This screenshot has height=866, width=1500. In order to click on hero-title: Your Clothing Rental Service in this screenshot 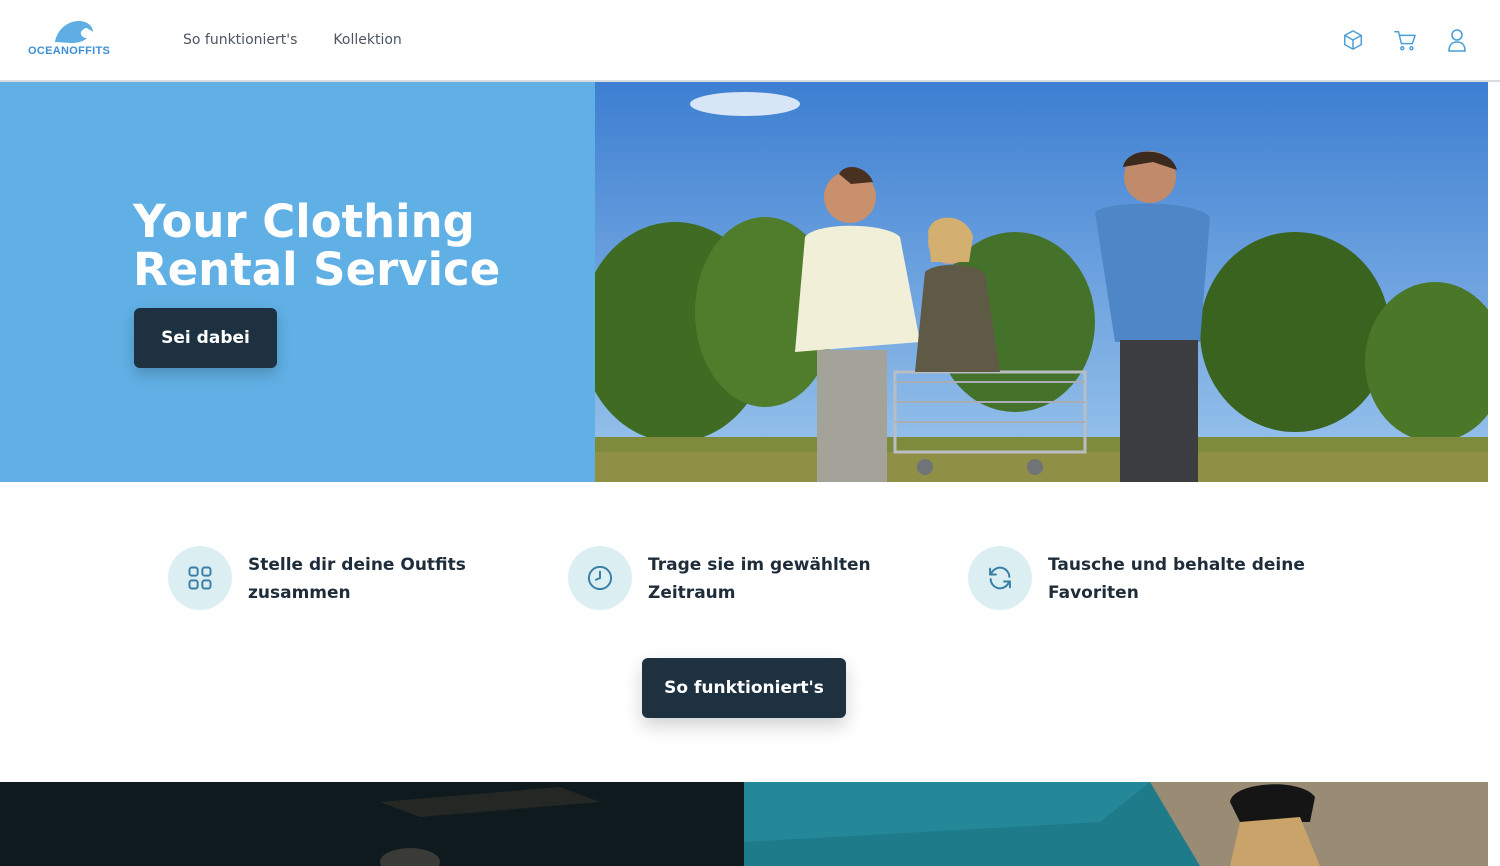, I will do `click(353, 246)`.